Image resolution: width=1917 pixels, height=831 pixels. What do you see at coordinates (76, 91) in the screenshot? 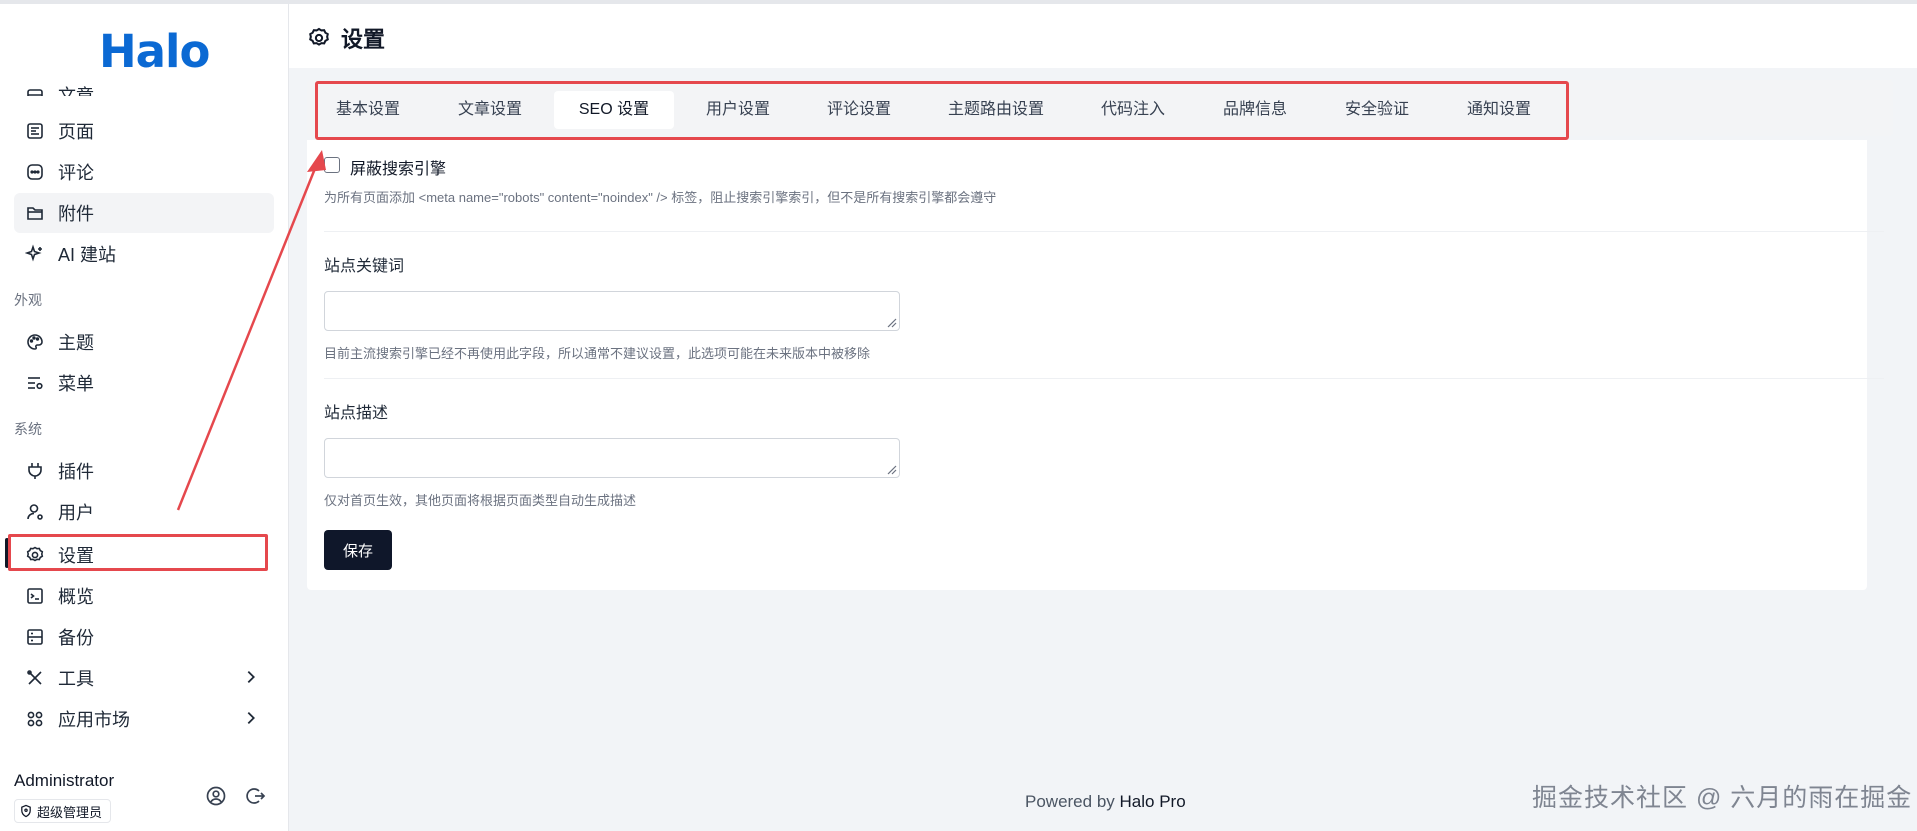
I see `sidebar-item-label: 文章` at bounding box center [76, 91].